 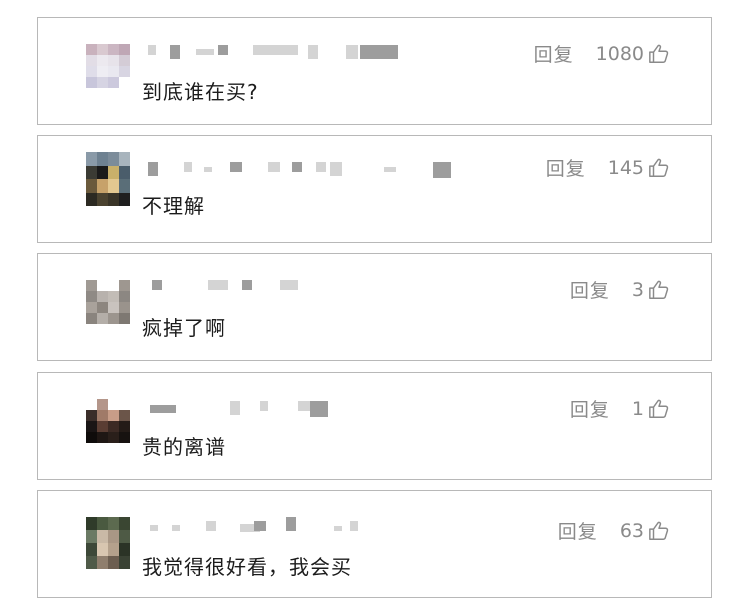 I want to click on comment-actions: 回复 1, so click(x=620, y=408).